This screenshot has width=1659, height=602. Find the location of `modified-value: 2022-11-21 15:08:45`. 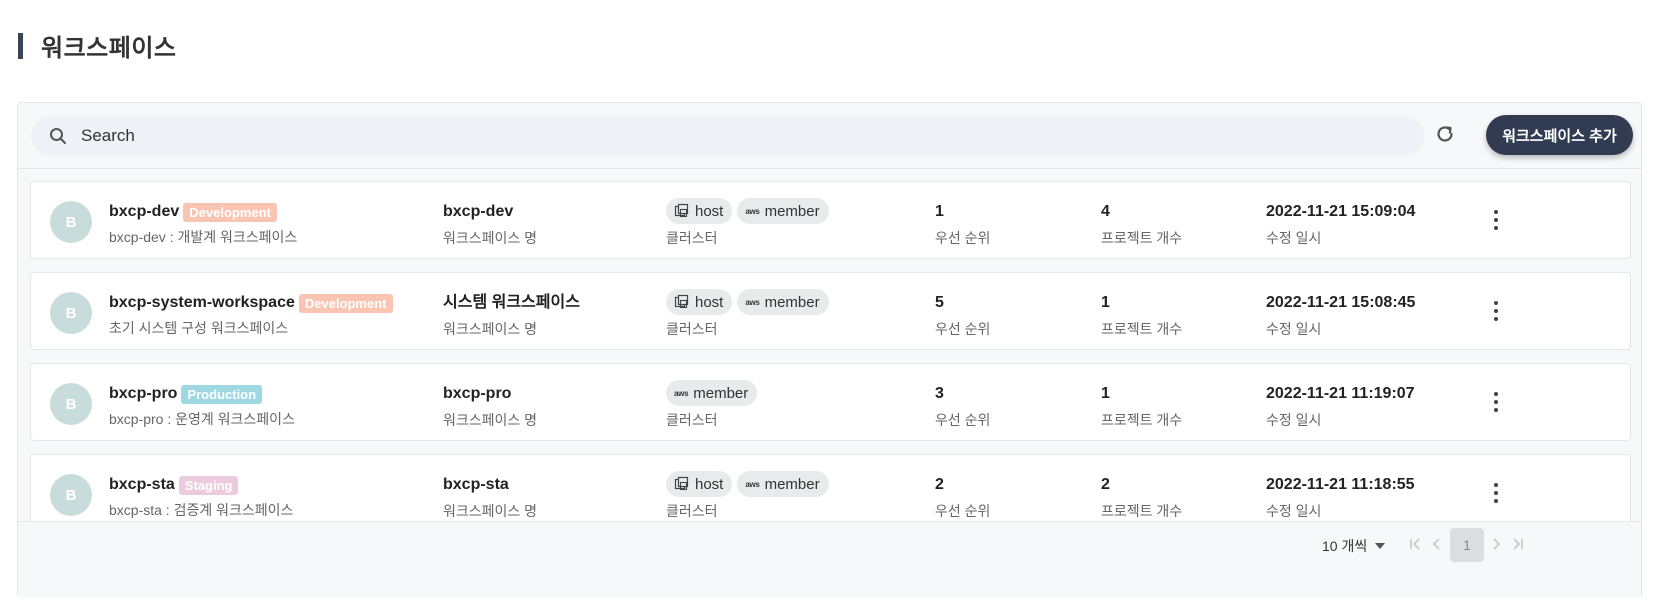

modified-value: 2022-11-21 15:08:45 is located at coordinates (1341, 302).